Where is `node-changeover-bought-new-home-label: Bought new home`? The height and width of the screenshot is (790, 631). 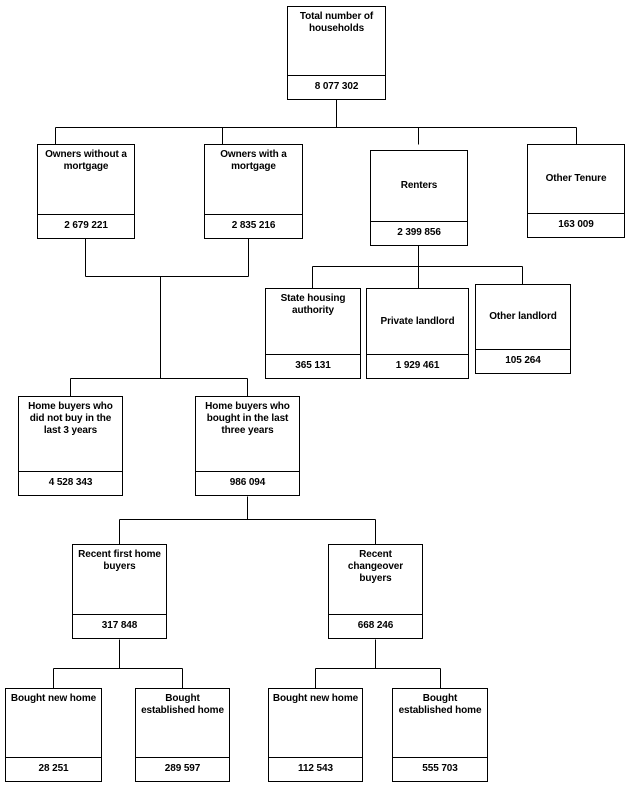
node-changeover-bought-new-home-label: Bought new home is located at coordinates (315, 698).